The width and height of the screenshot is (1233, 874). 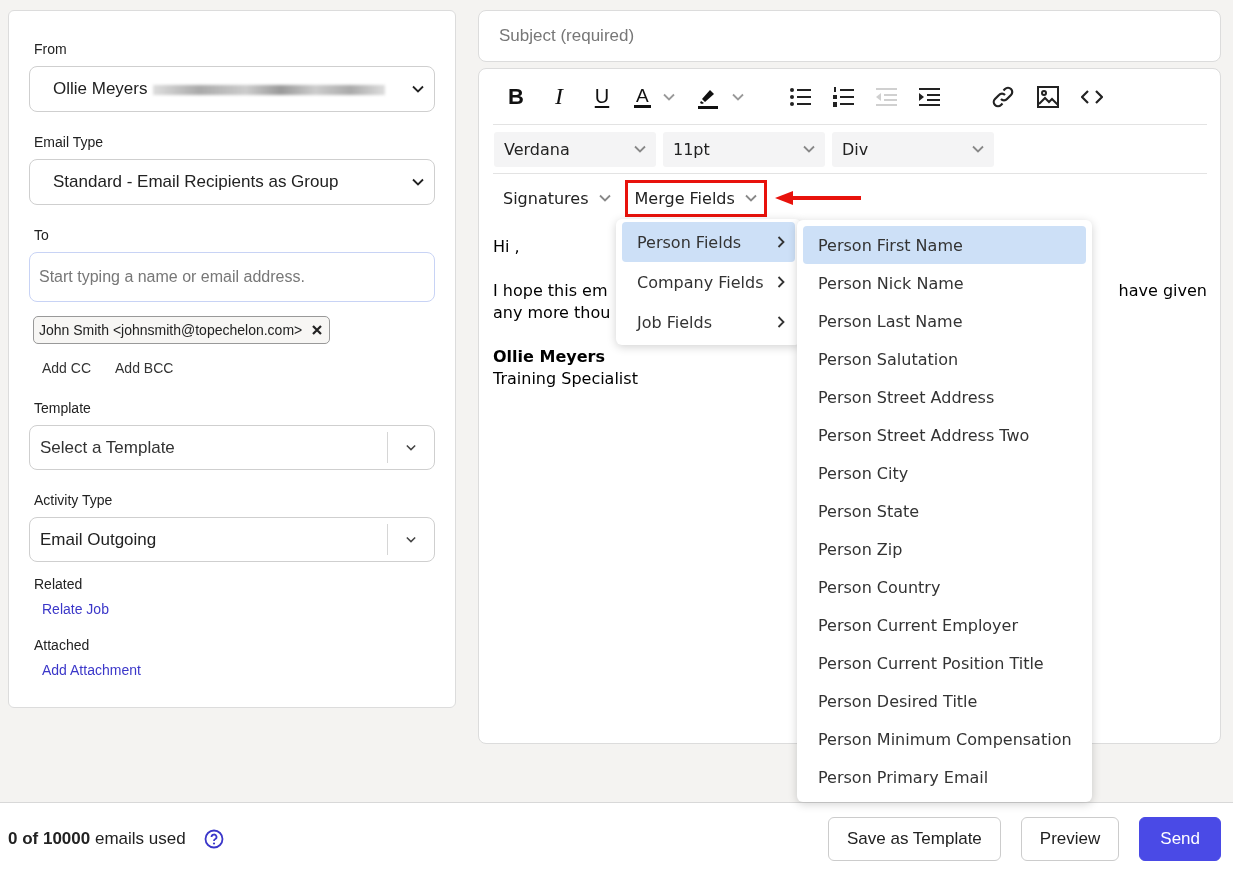 What do you see at coordinates (317, 330) in the screenshot?
I see `close-icon` at bounding box center [317, 330].